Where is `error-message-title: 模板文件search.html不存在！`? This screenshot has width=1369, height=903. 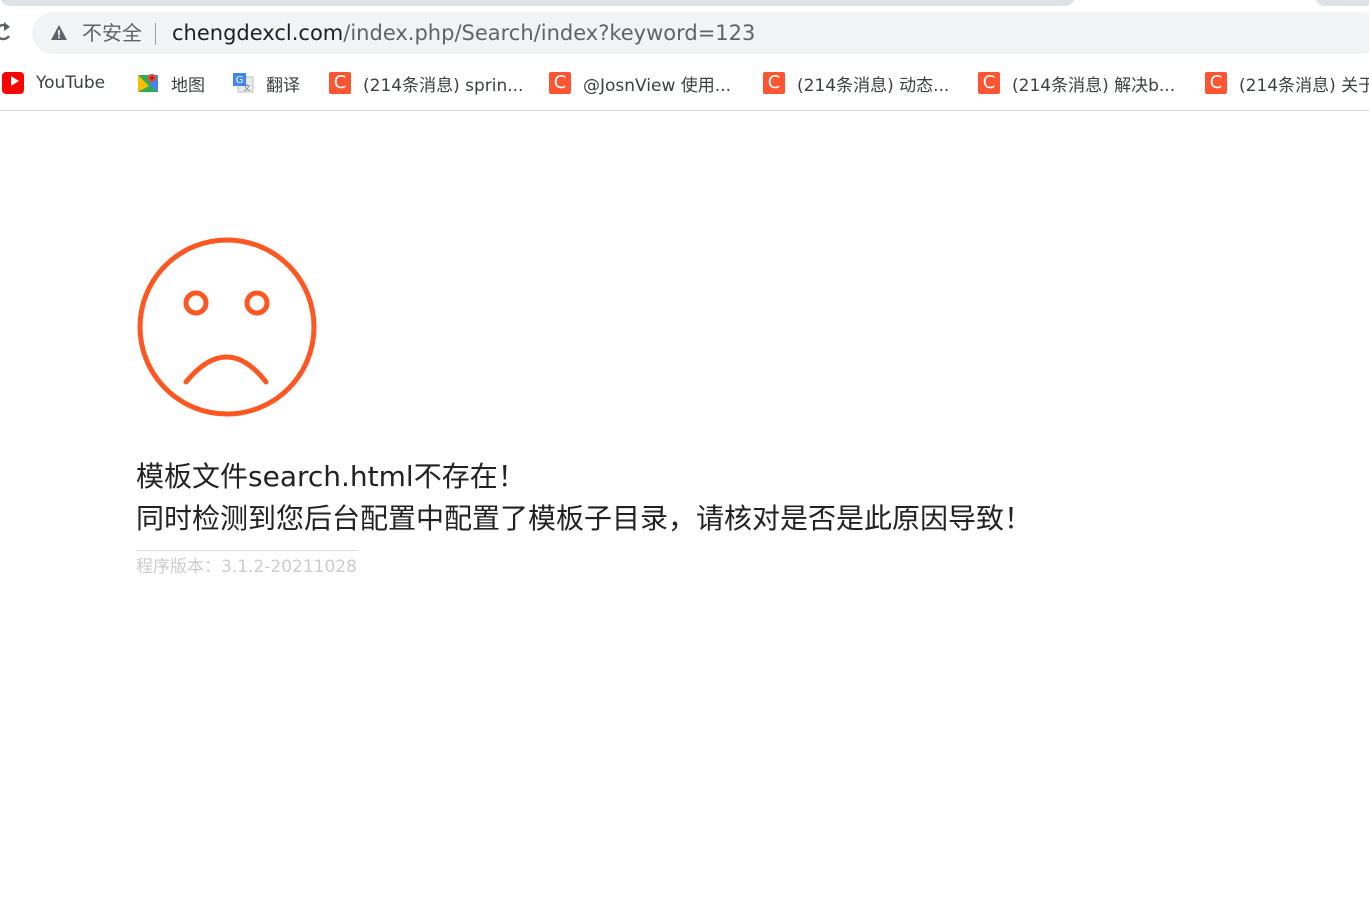
error-message-title: 模板文件search.html不存在！ is located at coordinates (331, 476).